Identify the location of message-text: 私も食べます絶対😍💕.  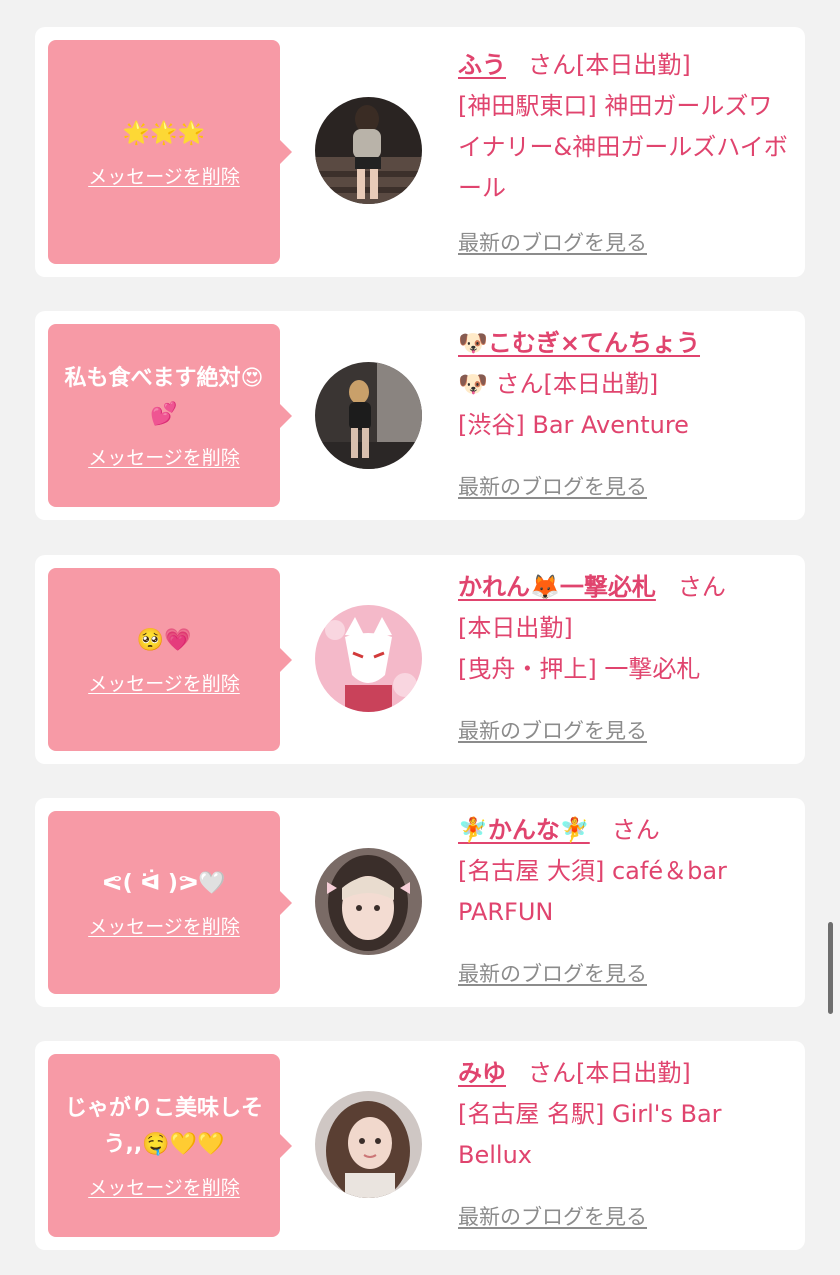
(164, 396).